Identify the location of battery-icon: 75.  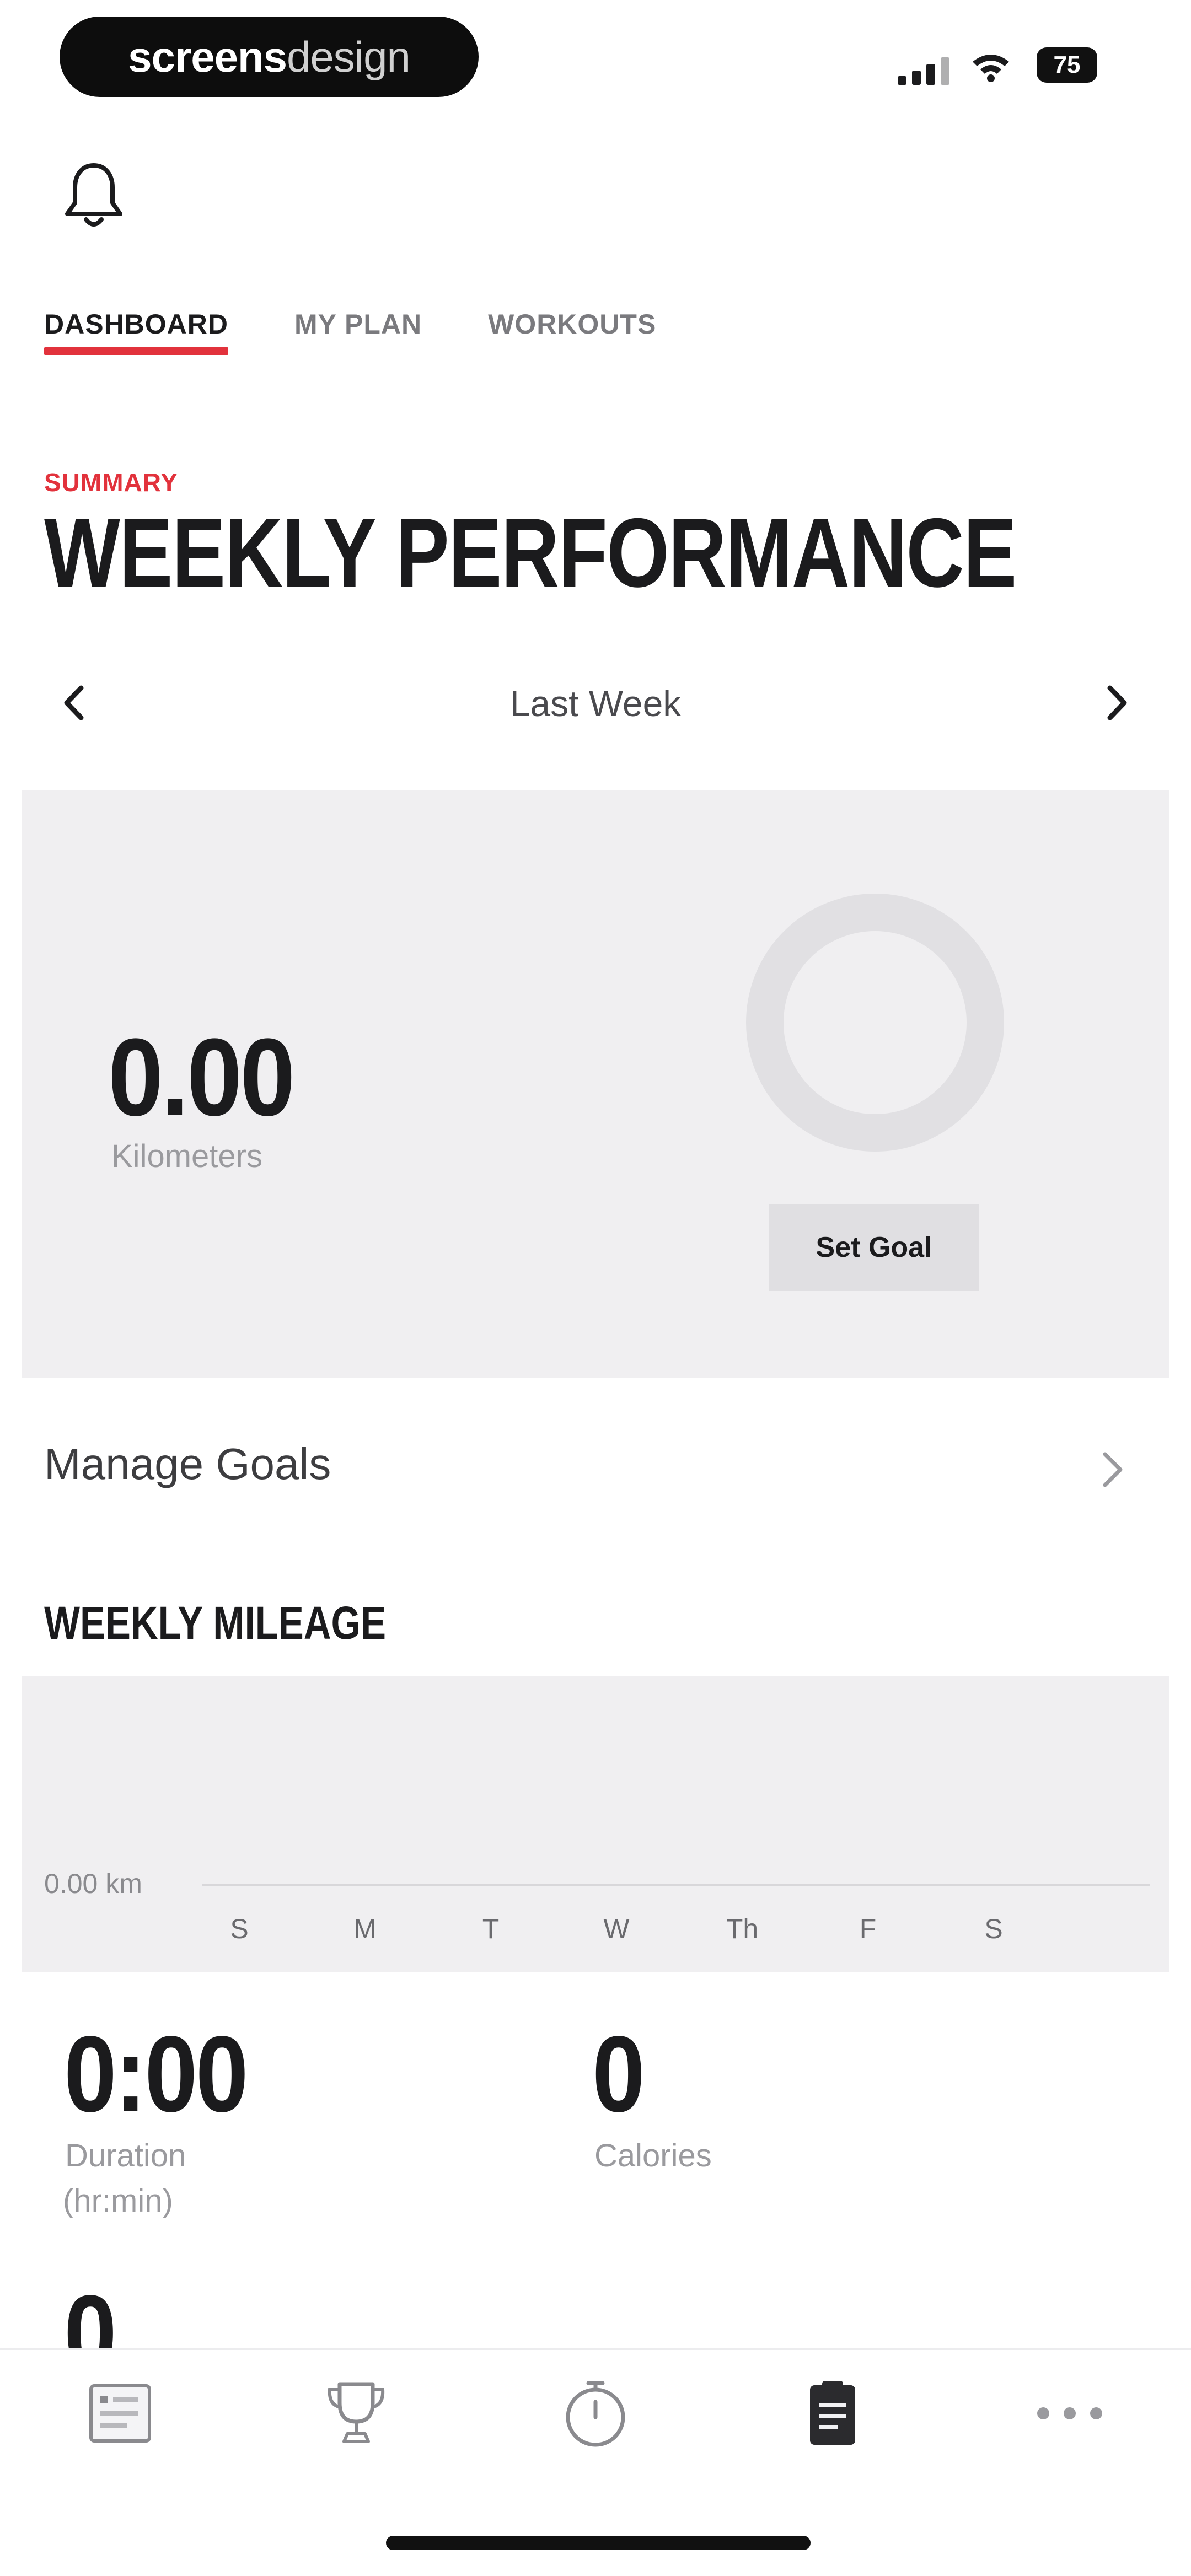
(1067, 65).